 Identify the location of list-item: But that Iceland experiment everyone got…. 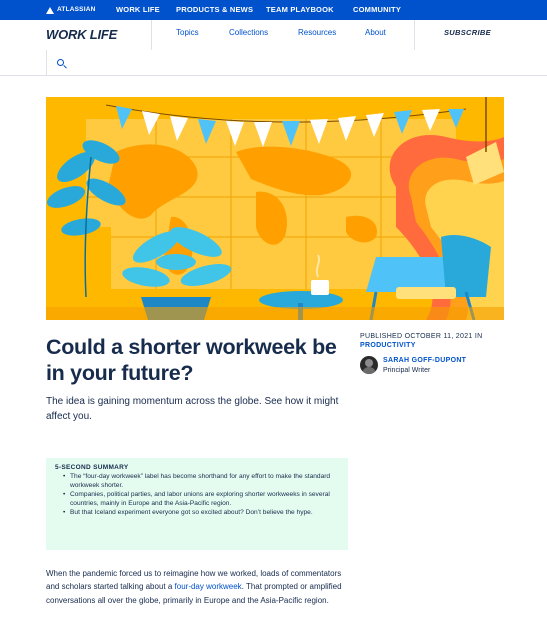
(201, 513).